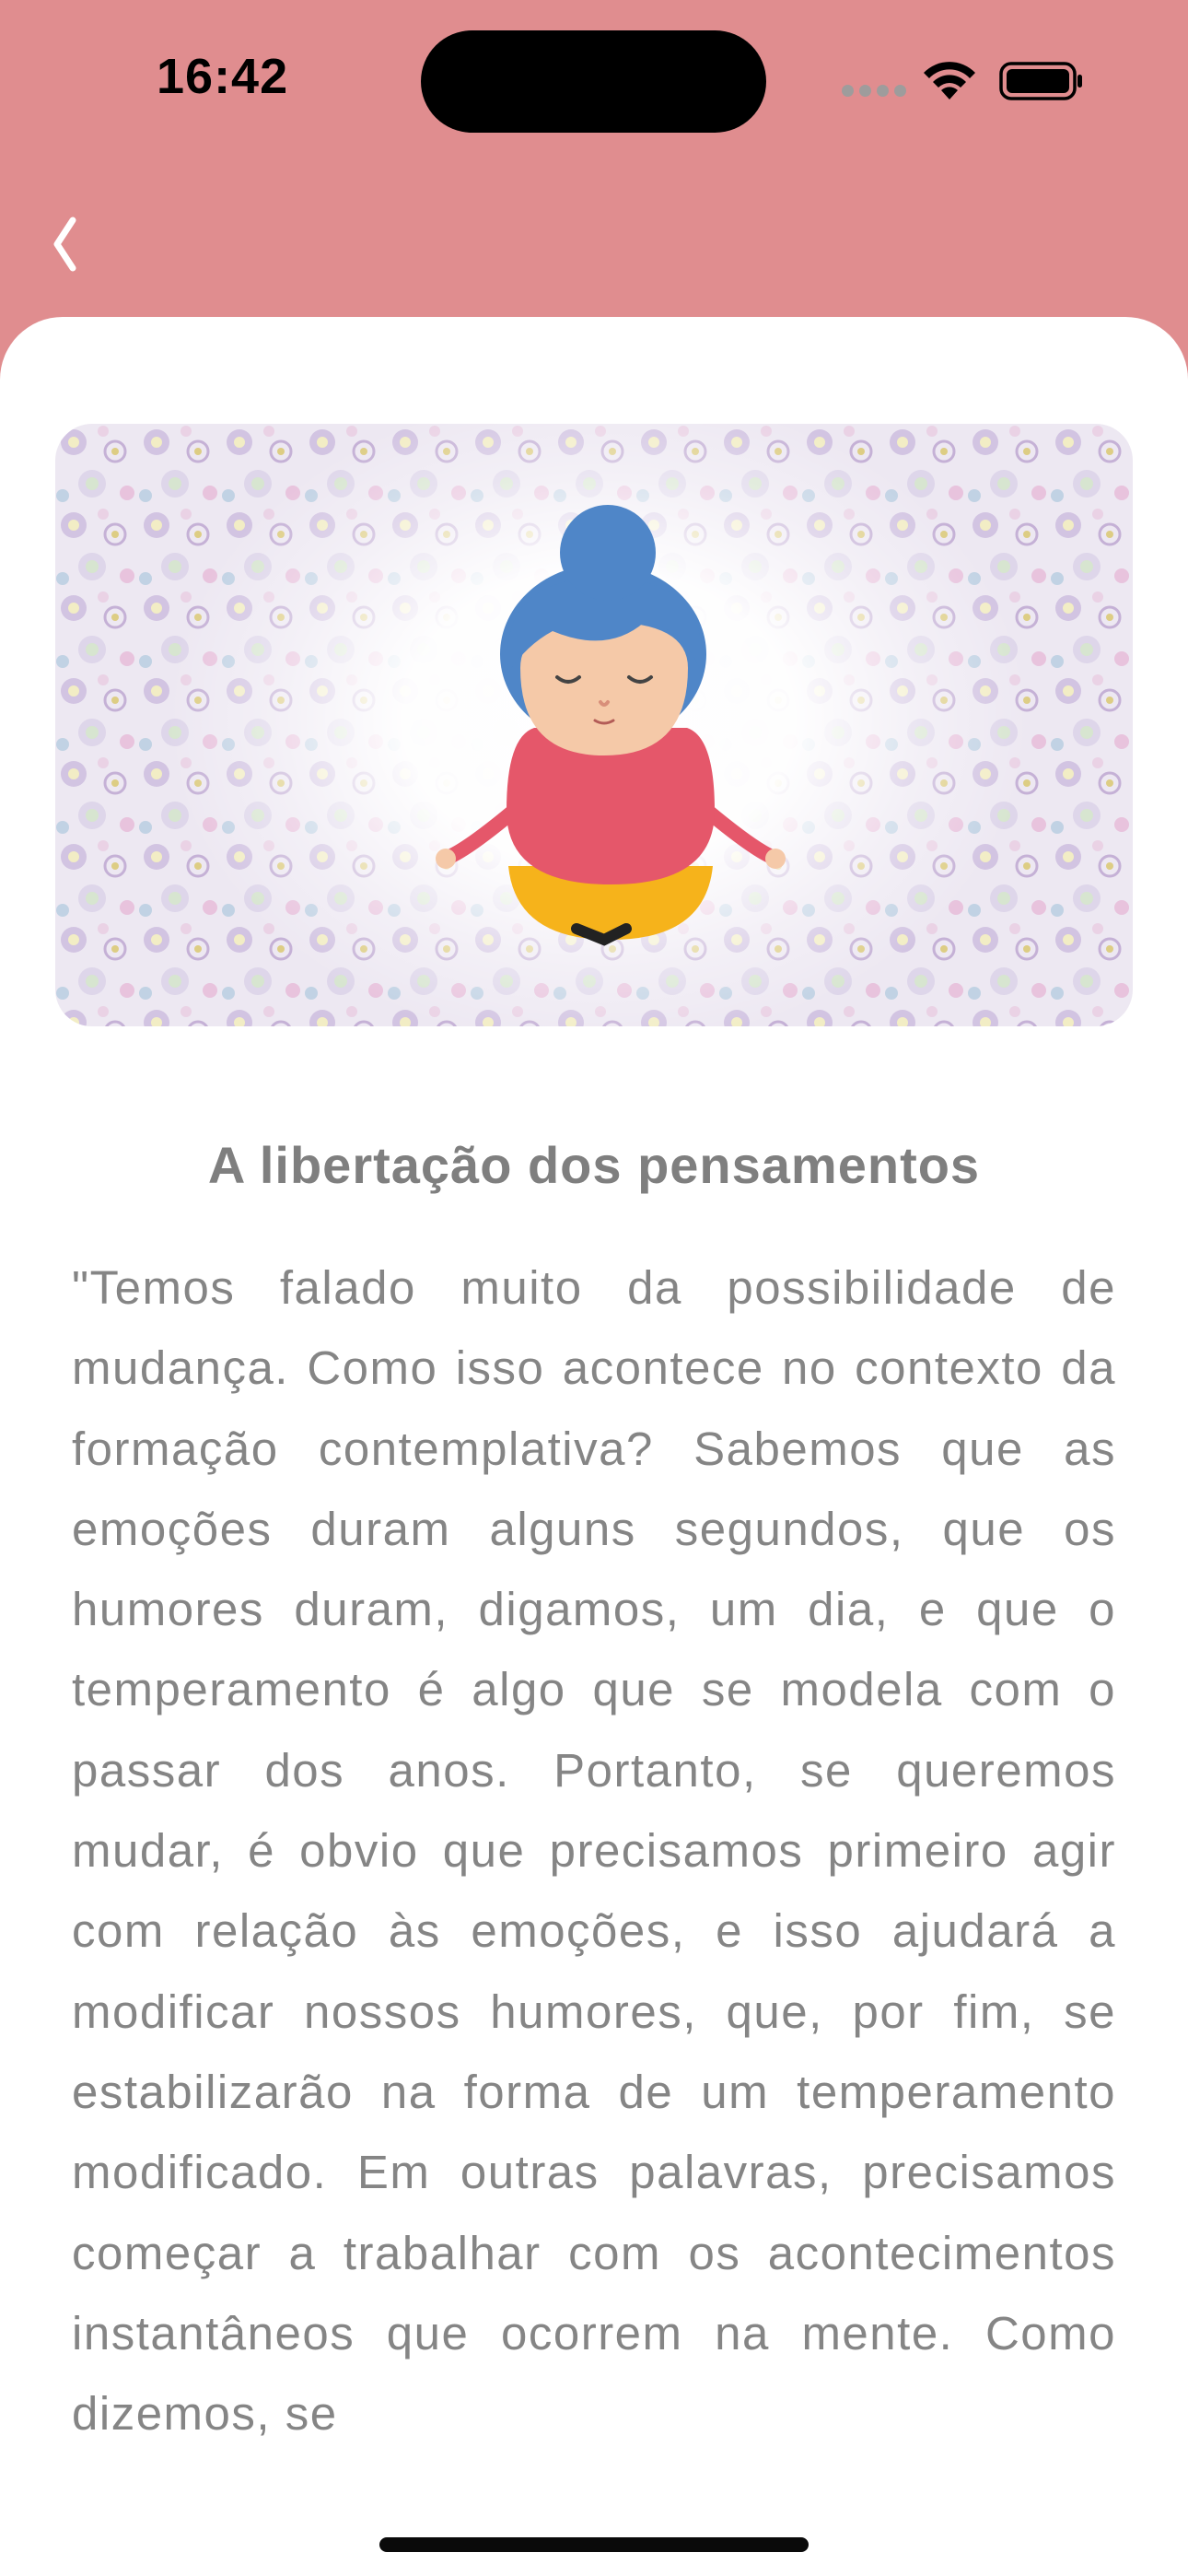 This screenshot has width=1188, height=2576. Describe the element at coordinates (874, 92) in the screenshot. I see `cellular-signal-icon` at that location.